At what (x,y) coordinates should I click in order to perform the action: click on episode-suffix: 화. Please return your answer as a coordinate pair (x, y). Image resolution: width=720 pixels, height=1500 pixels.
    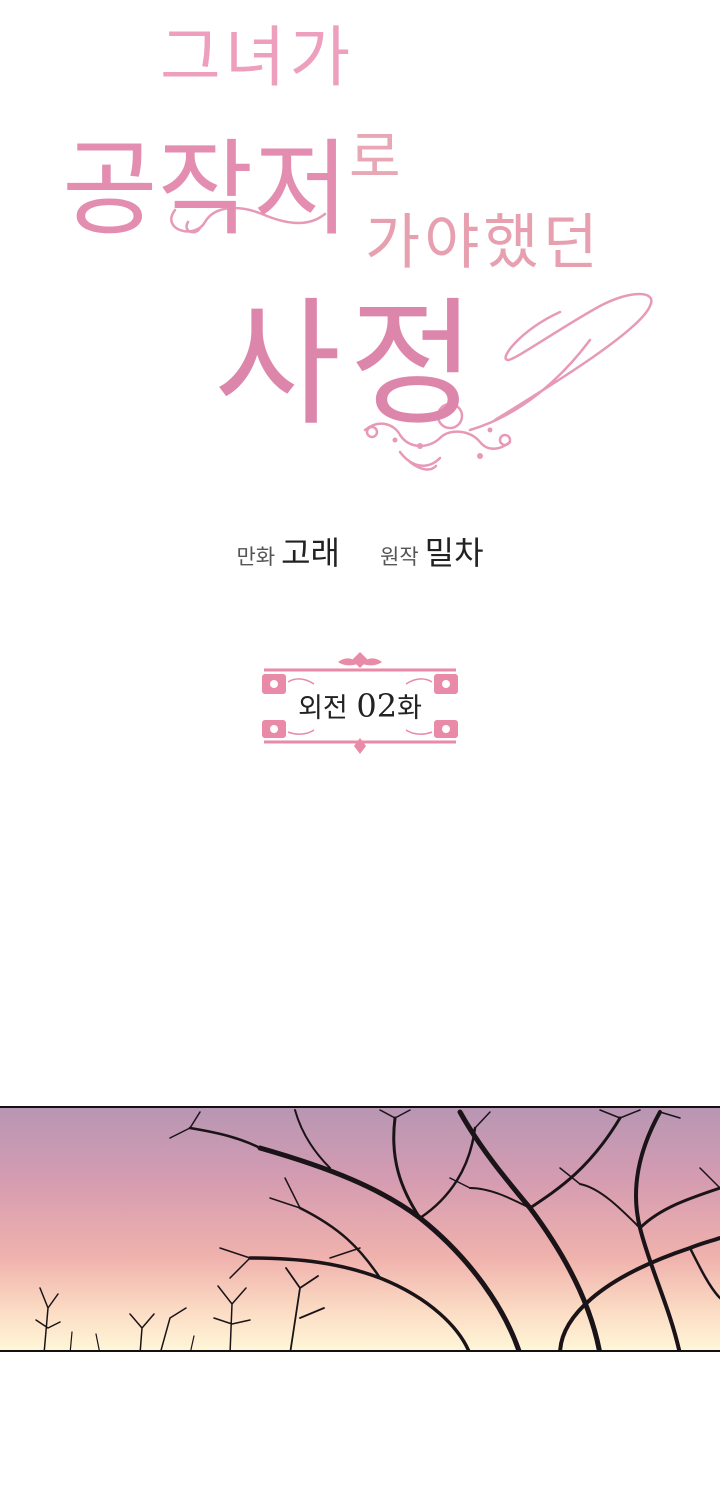
    Looking at the image, I should click on (409, 708).